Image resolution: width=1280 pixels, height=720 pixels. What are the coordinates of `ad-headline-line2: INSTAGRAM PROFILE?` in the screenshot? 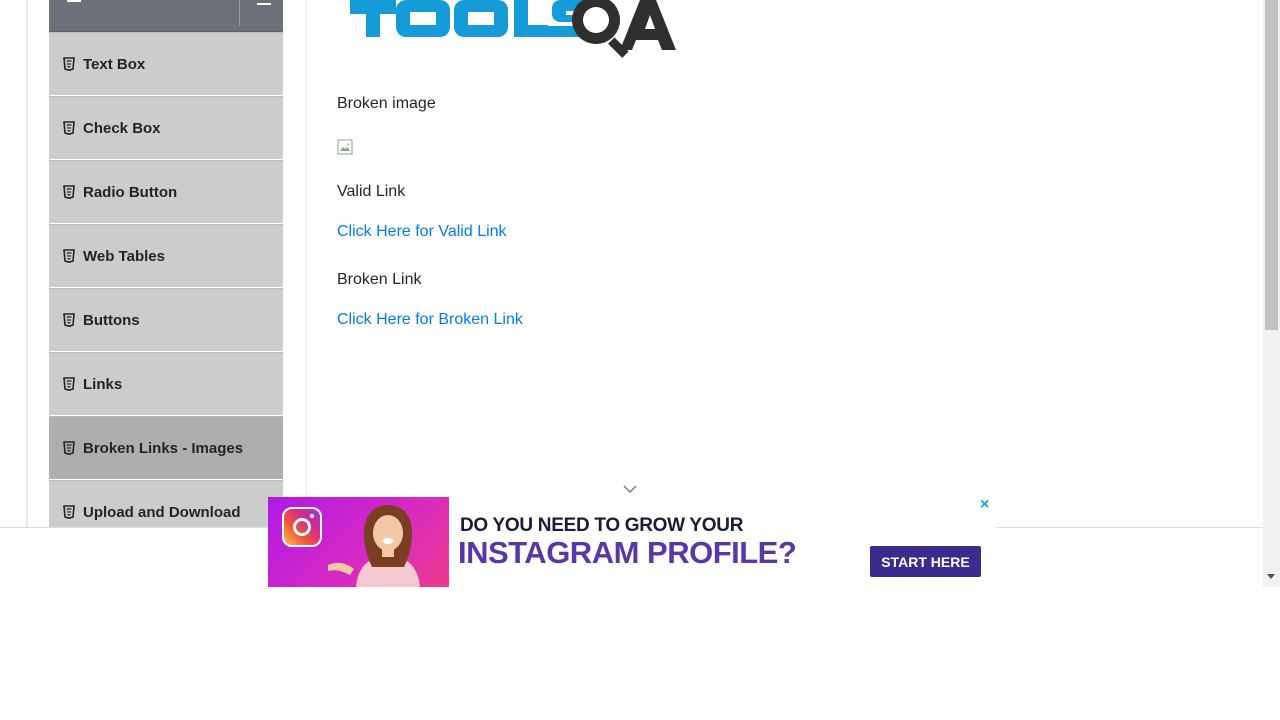 It's located at (627, 552).